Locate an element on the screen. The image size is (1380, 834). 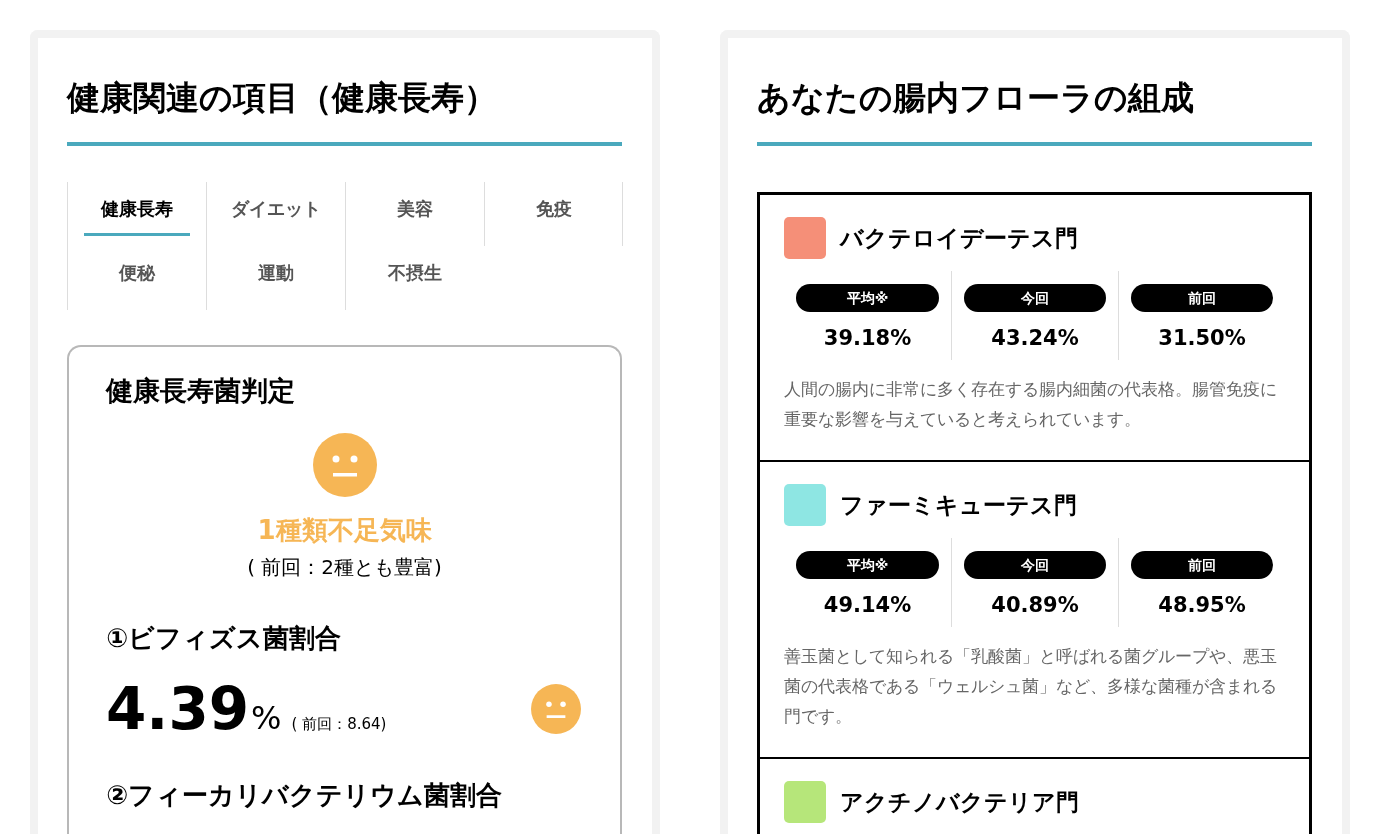
section-title: 健康関連の項目（健康長寿） is located at coordinates (282, 98).